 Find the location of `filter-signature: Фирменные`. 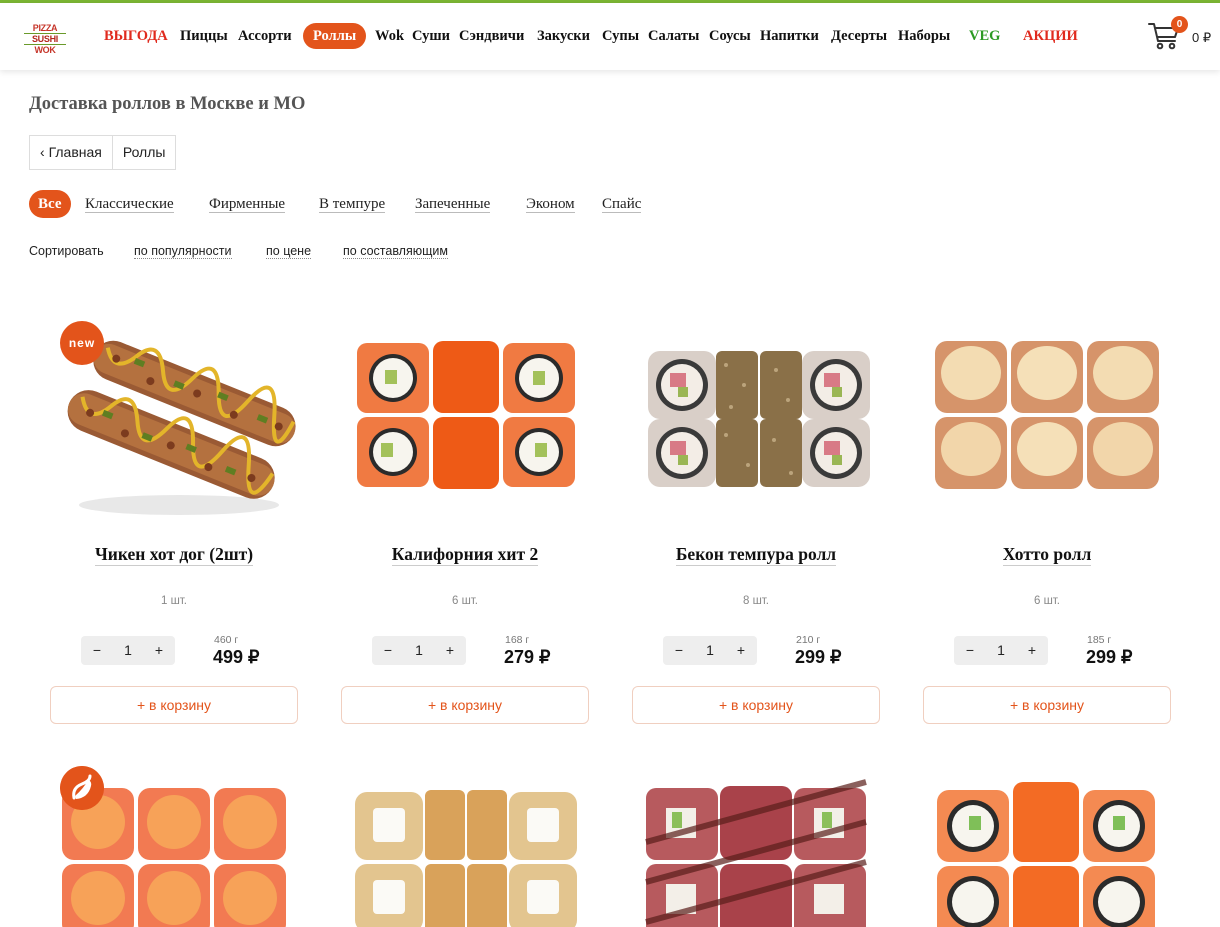

filter-signature: Фирменные is located at coordinates (247, 204).